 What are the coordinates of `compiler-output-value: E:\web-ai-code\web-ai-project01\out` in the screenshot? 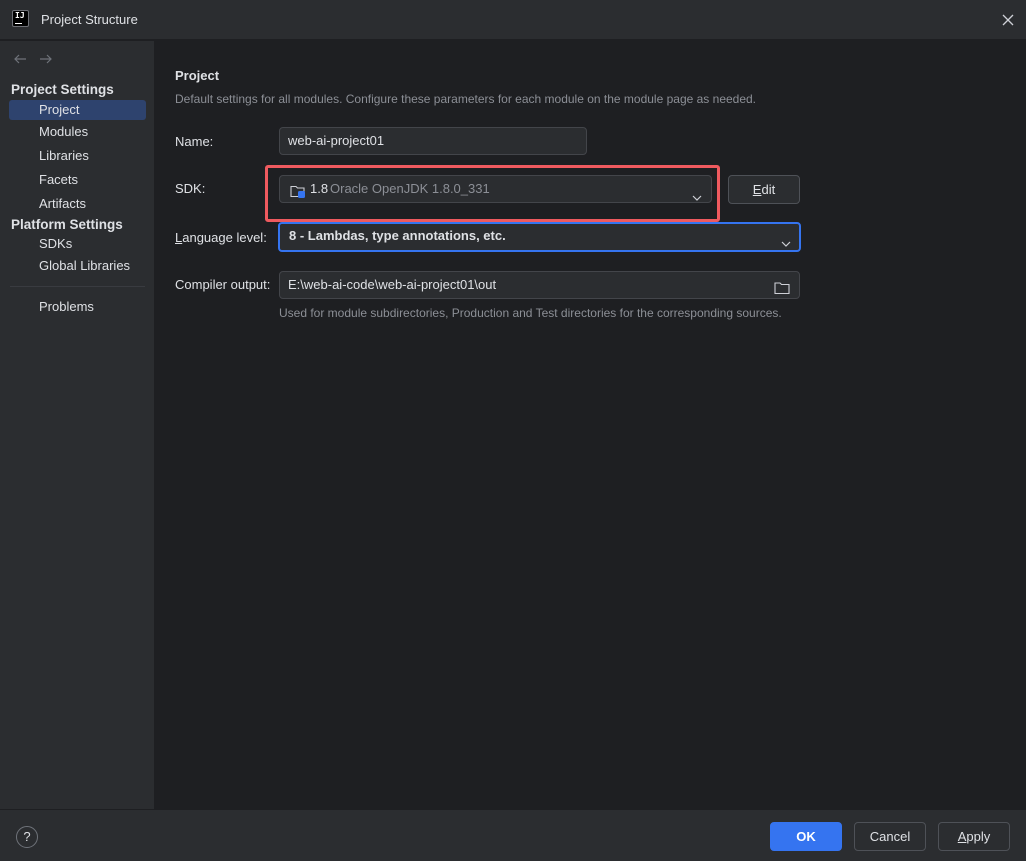 It's located at (392, 284).